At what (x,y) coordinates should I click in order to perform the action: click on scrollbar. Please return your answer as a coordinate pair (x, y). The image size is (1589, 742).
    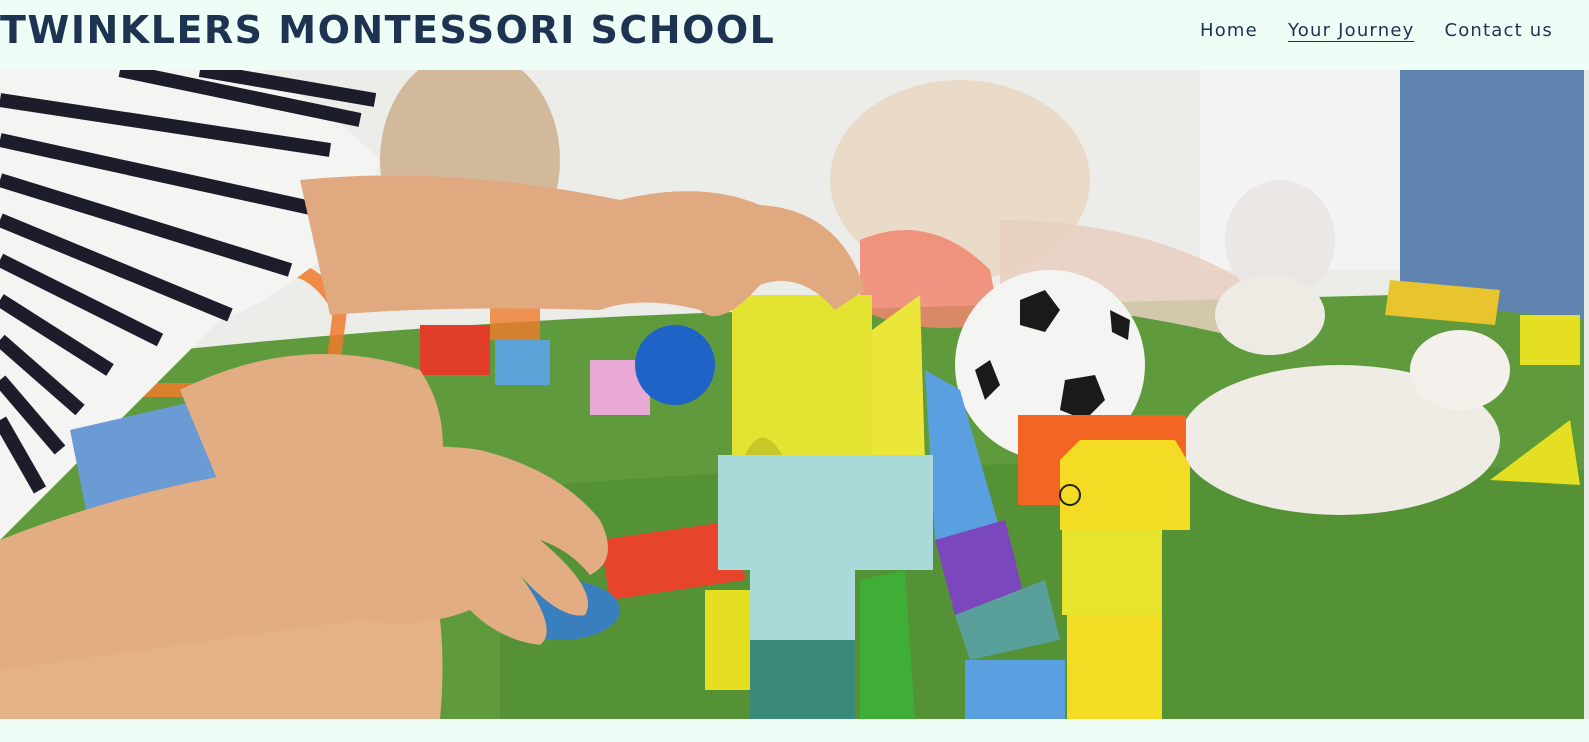
    Looking at the image, I should click on (1586, 394).